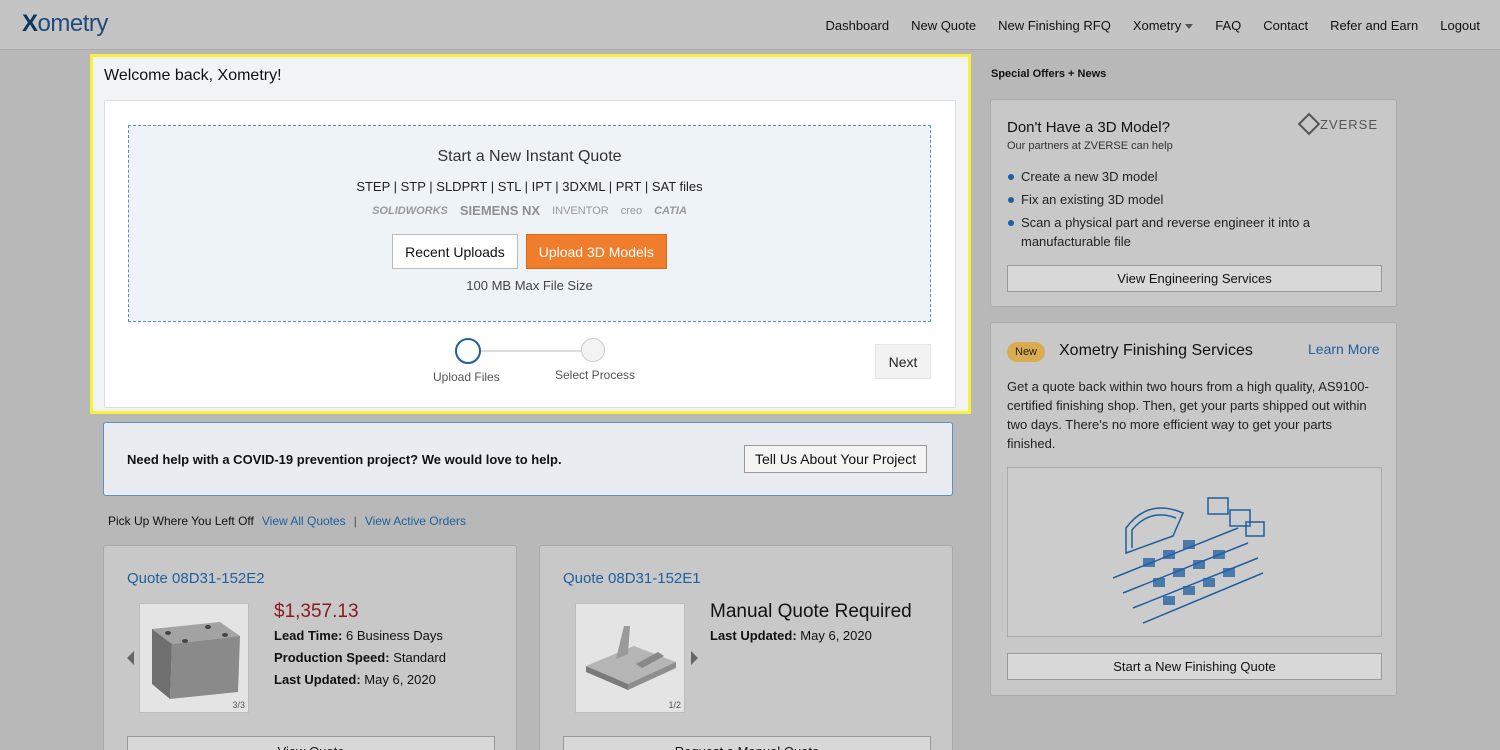 The width and height of the screenshot is (1500, 750). What do you see at coordinates (674, 705) in the screenshot?
I see `image-page-indicator: 1/2` at bounding box center [674, 705].